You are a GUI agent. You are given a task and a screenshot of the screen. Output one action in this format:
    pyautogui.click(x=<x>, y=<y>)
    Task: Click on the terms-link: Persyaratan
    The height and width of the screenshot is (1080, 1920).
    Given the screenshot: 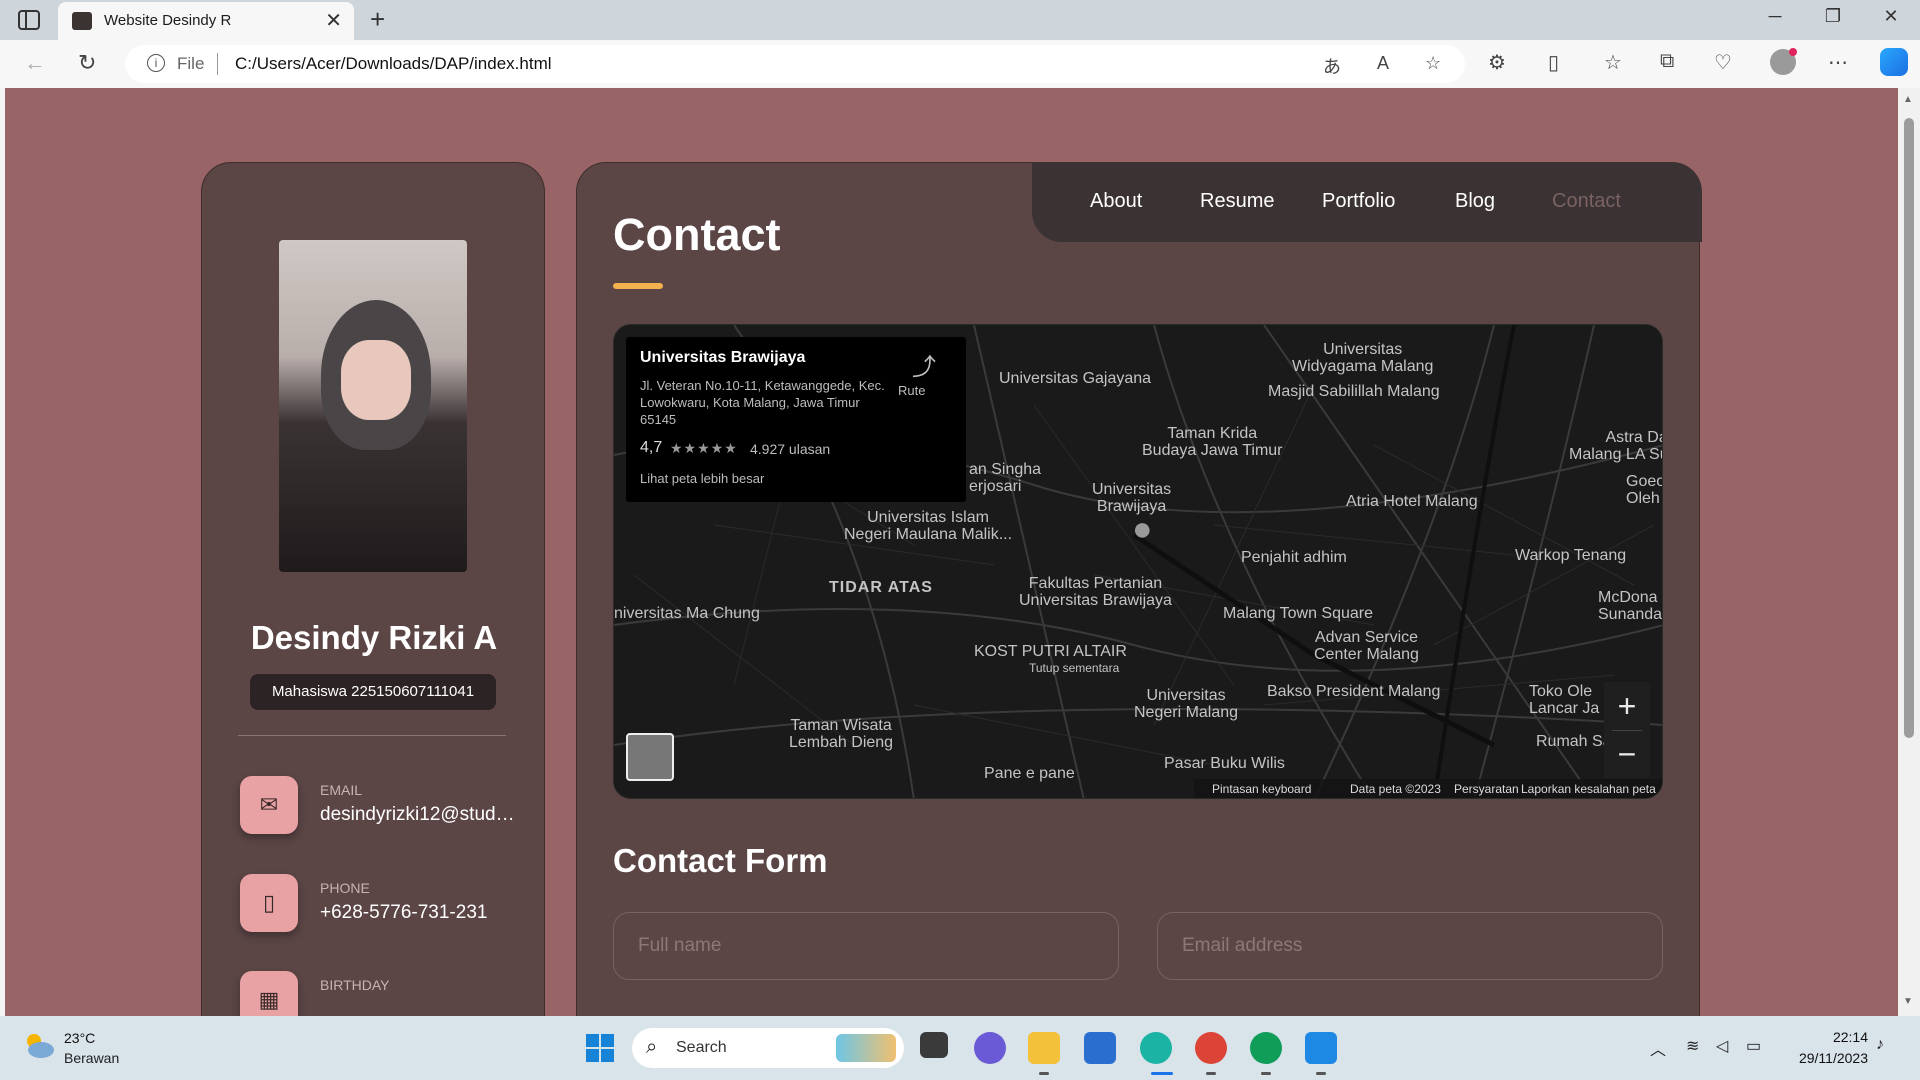 What is the action you would take?
    pyautogui.click(x=1486, y=789)
    